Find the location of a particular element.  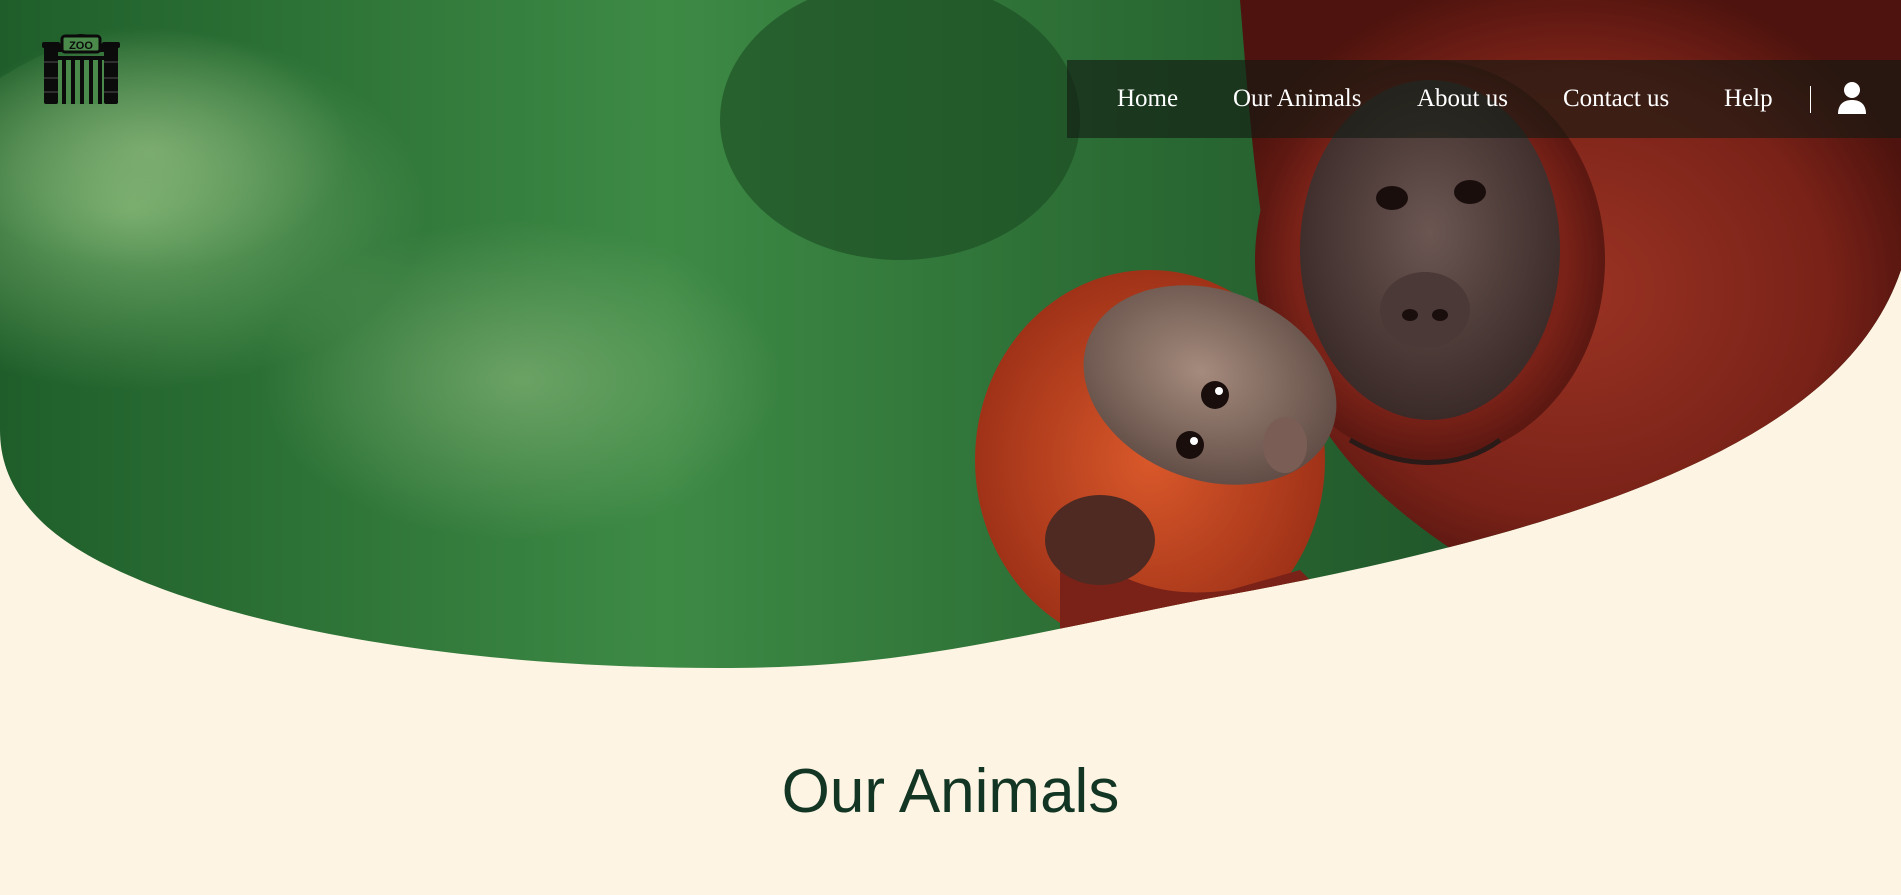

section-title-our-animals: Our Animals is located at coordinates (950, 791).